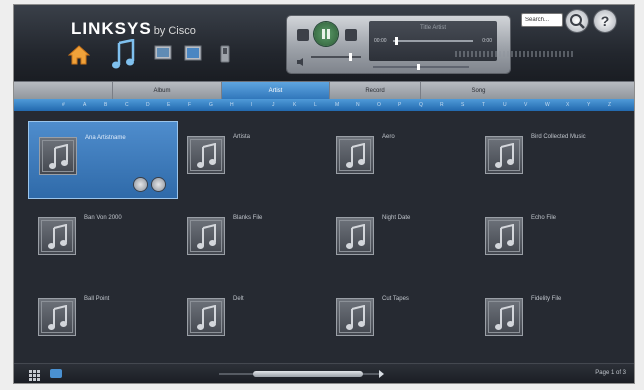 The height and width of the screenshot is (390, 644). Describe the element at coordinates (337, 105) in the screenshot. I see `alphabet-letter: M` at that location.